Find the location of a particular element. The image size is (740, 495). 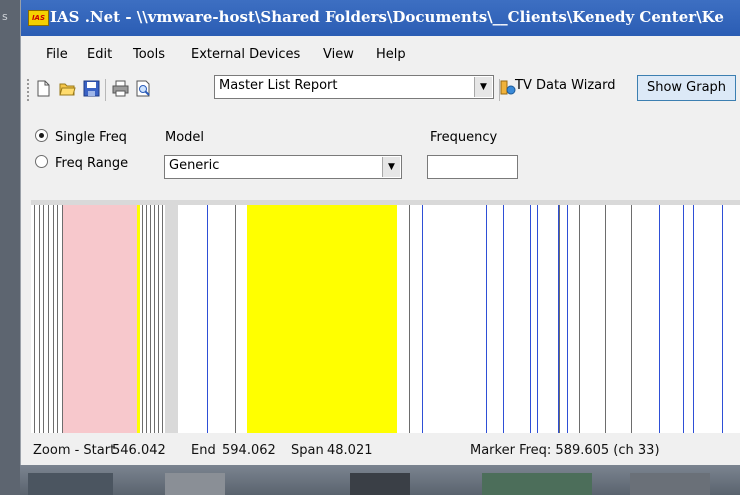

desktop-edge-text: s is located at coordinates (5, 16).